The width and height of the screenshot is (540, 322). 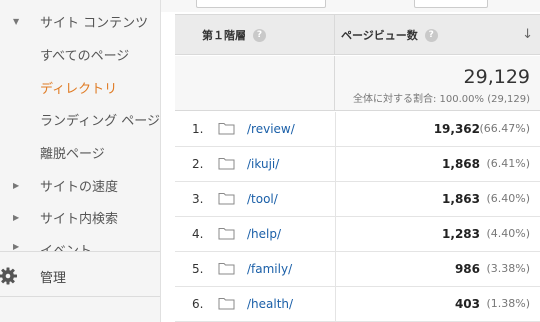 I want to click on sidebar-item-landing-pages: ランディング ページ, so click(x=80, y=119).